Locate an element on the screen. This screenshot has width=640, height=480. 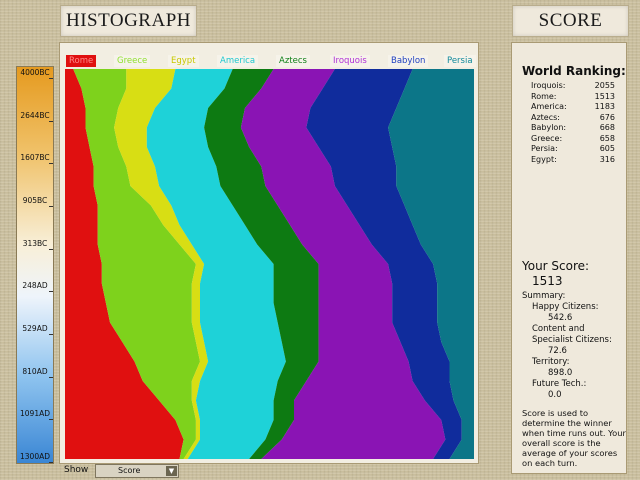
ranking-civ-score: 658 is located at coordinates (607, 138).